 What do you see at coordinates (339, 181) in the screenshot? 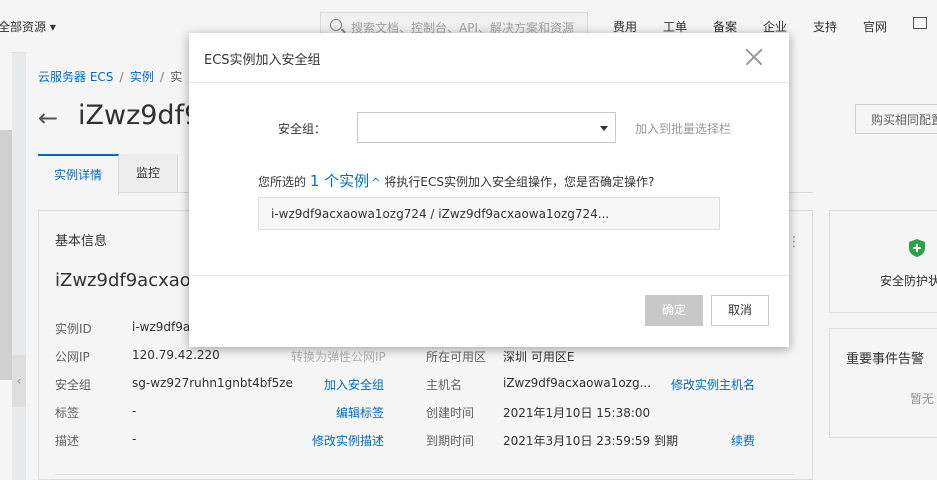
I see `instance-count-toggle: 1 个实例` at bounding box center [339, 181].